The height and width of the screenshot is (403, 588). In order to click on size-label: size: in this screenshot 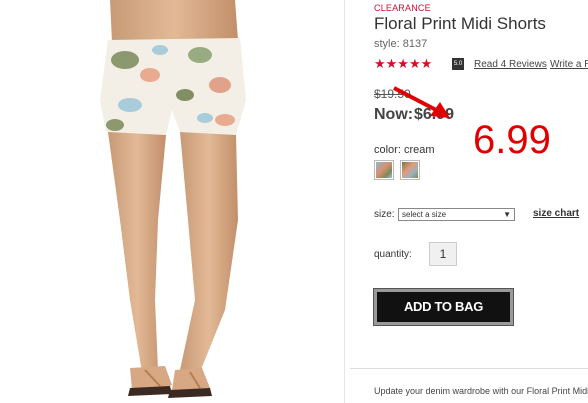, I will do `click(384, 214)`.